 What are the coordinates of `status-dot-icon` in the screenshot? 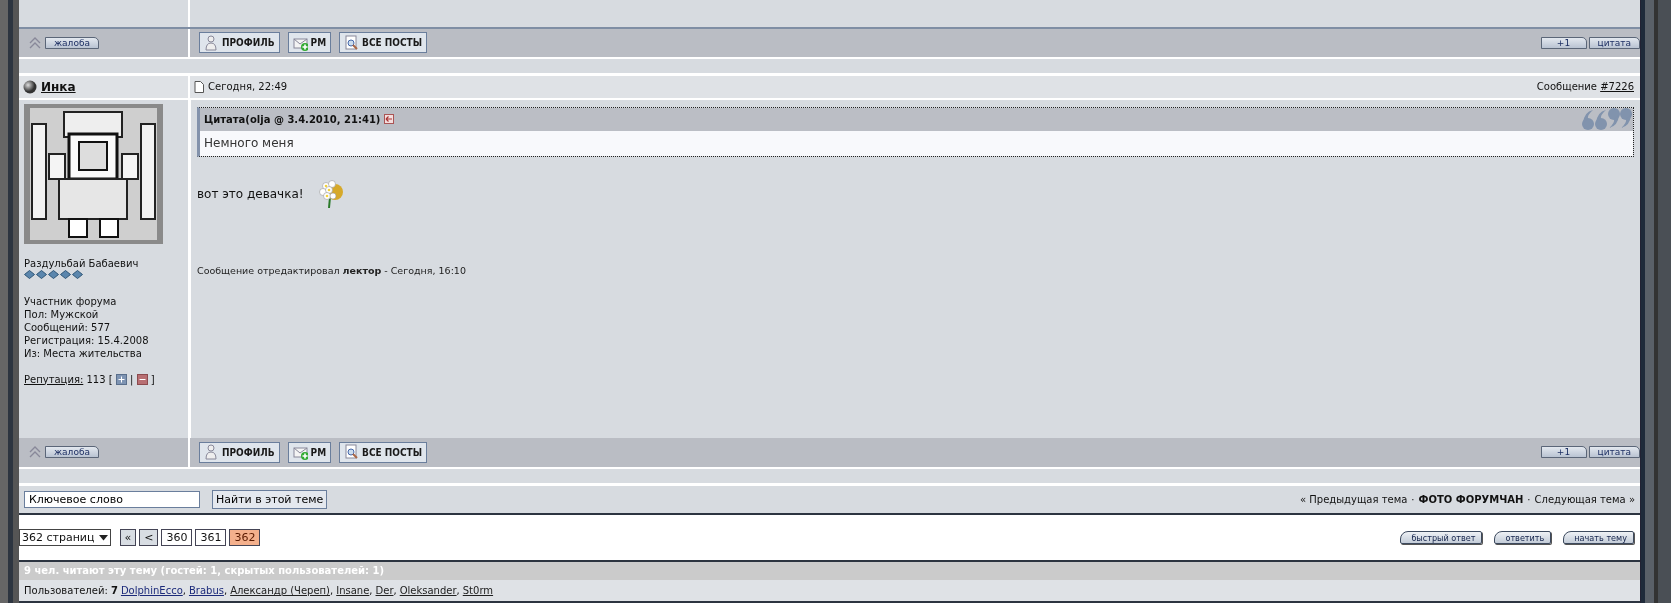 It's located at (30, 86).